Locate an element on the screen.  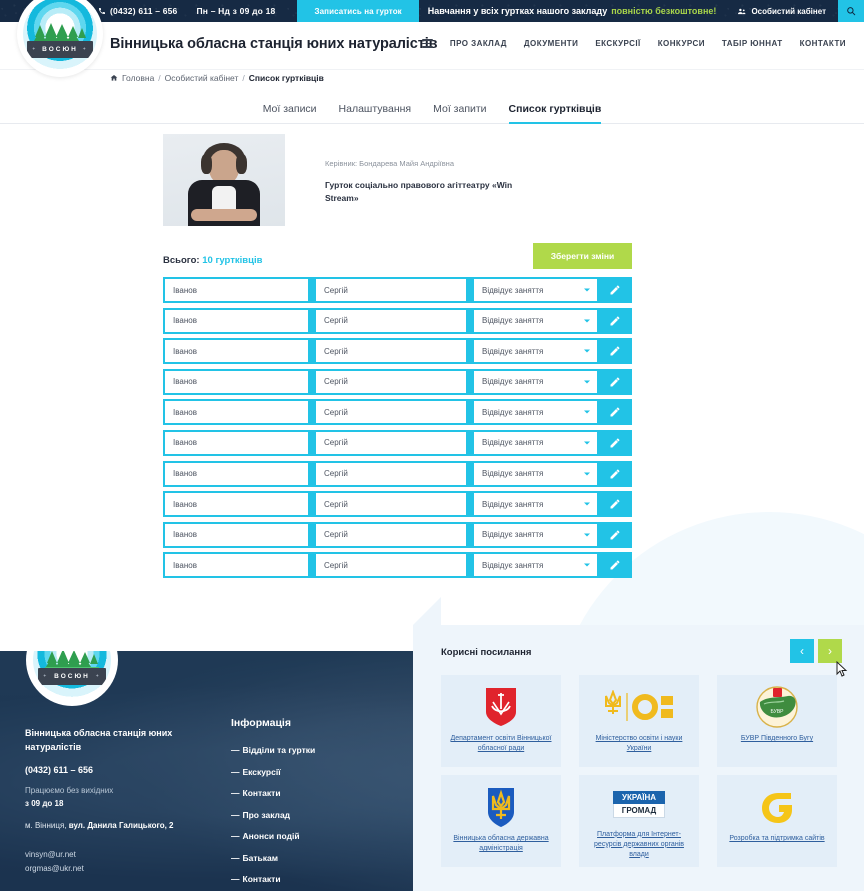
footer-email-2: orgmas@ukr.net is located at coordinates (54, 868).